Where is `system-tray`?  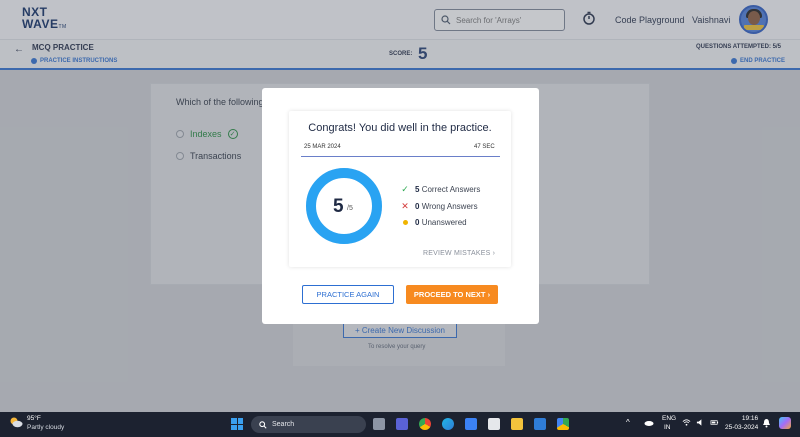
system-tray is located at coordinates (700, 422).